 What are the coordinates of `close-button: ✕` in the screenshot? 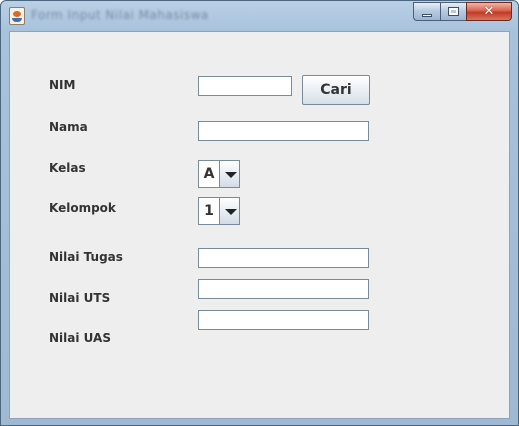 It's located at (489, 11).